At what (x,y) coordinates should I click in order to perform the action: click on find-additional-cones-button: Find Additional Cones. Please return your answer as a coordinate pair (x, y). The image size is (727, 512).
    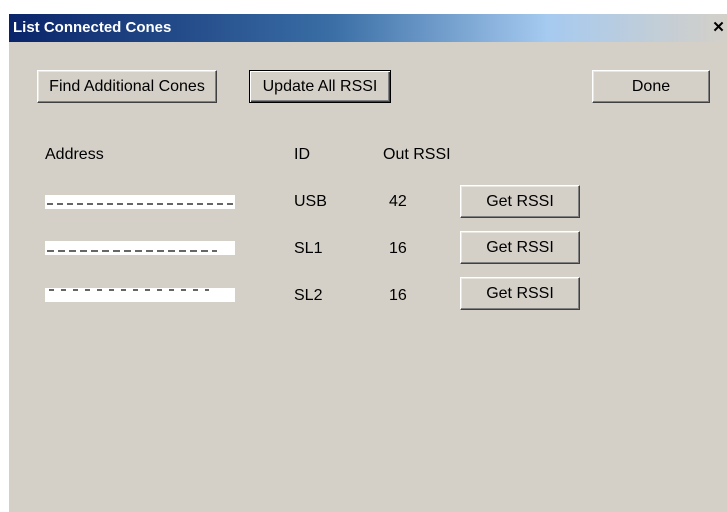
    Looking at the image, I should click on (127, 86).